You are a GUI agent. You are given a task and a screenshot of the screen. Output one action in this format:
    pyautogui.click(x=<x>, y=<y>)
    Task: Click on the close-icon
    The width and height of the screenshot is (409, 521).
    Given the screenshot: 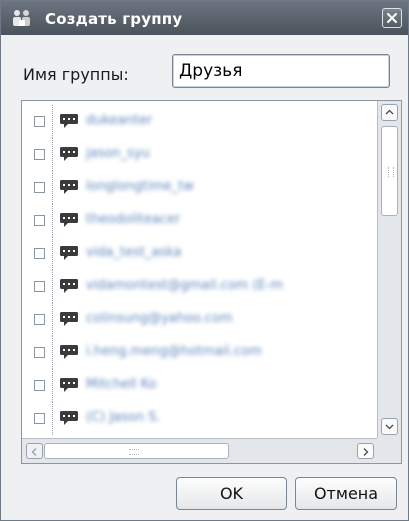 What is the action you would take?
    pyautogui.click(x=392, y=18)
    